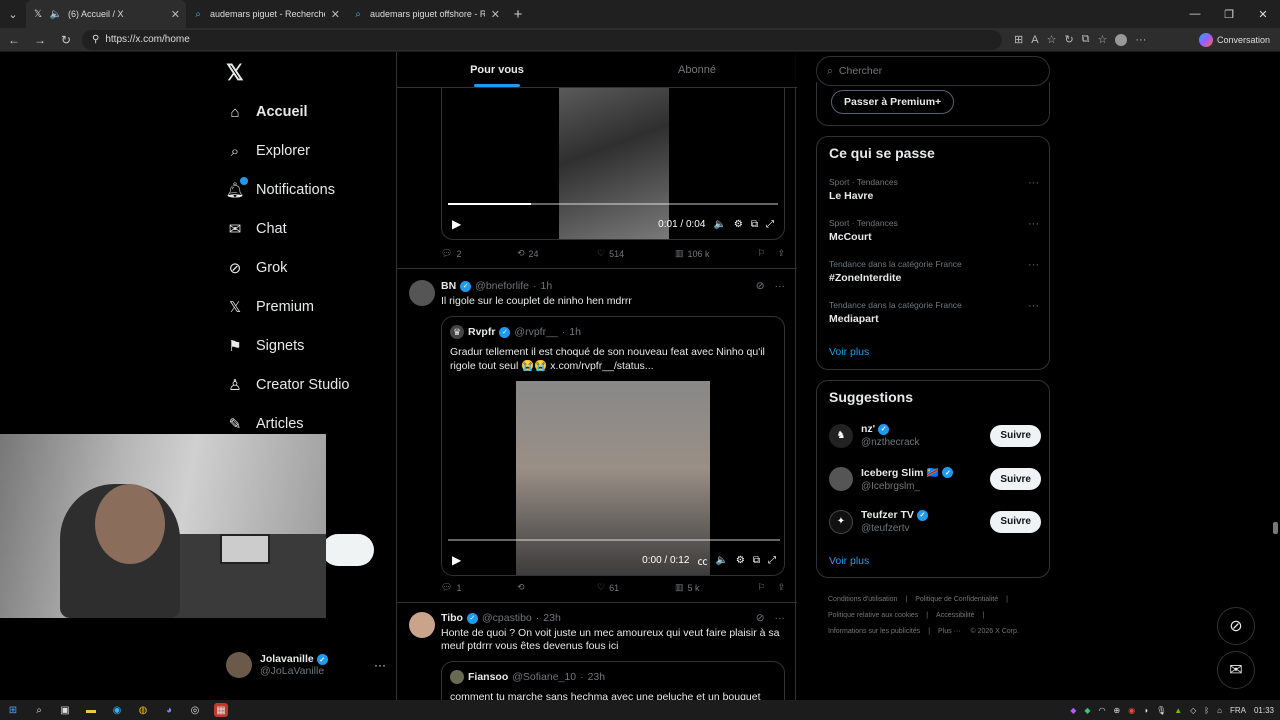 The image size is (1280, 720). I want to click on new-tab-button: +, so click(518, 14).